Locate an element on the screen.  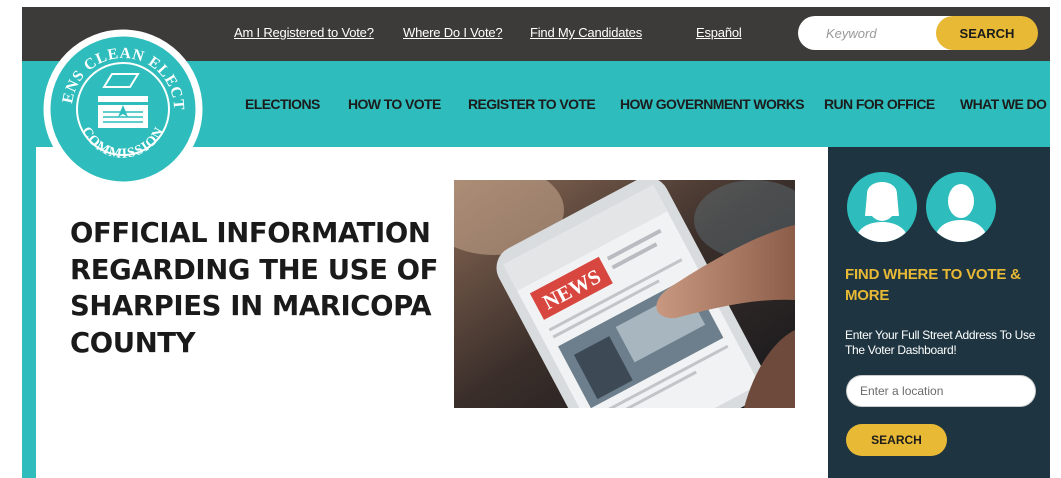
left-accent-stripe is located at coordinates (29, 312).